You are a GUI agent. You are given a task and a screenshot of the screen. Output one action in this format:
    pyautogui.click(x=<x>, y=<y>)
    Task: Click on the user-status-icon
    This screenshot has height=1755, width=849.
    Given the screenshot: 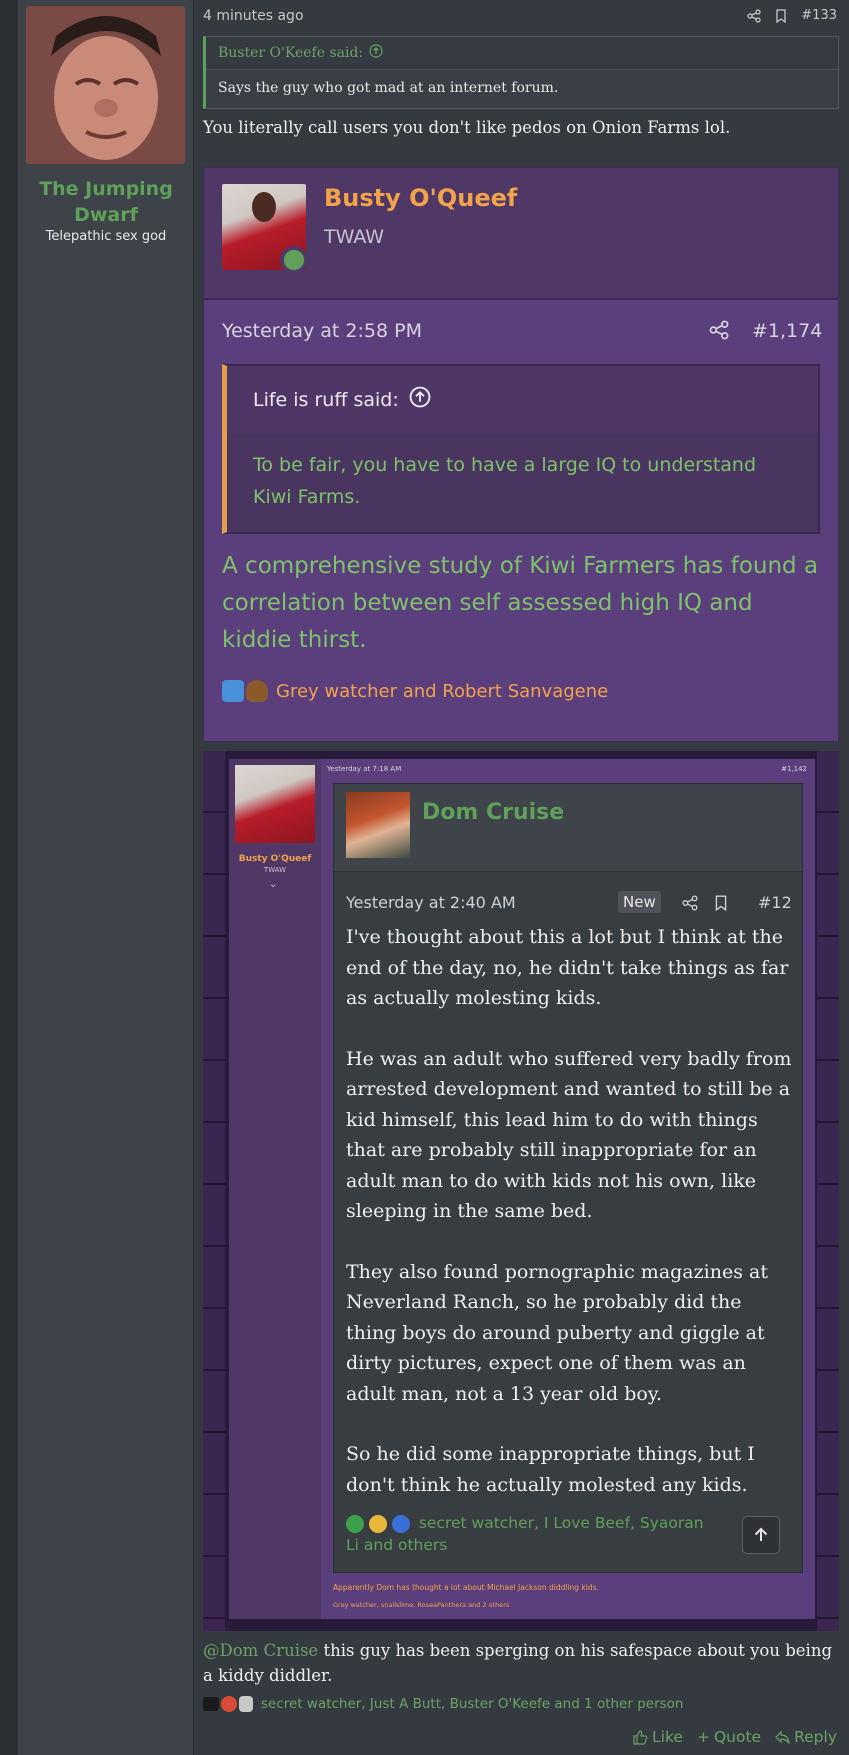 What is the action you would take?
    pyautogui.click(x=294, y=260)
    